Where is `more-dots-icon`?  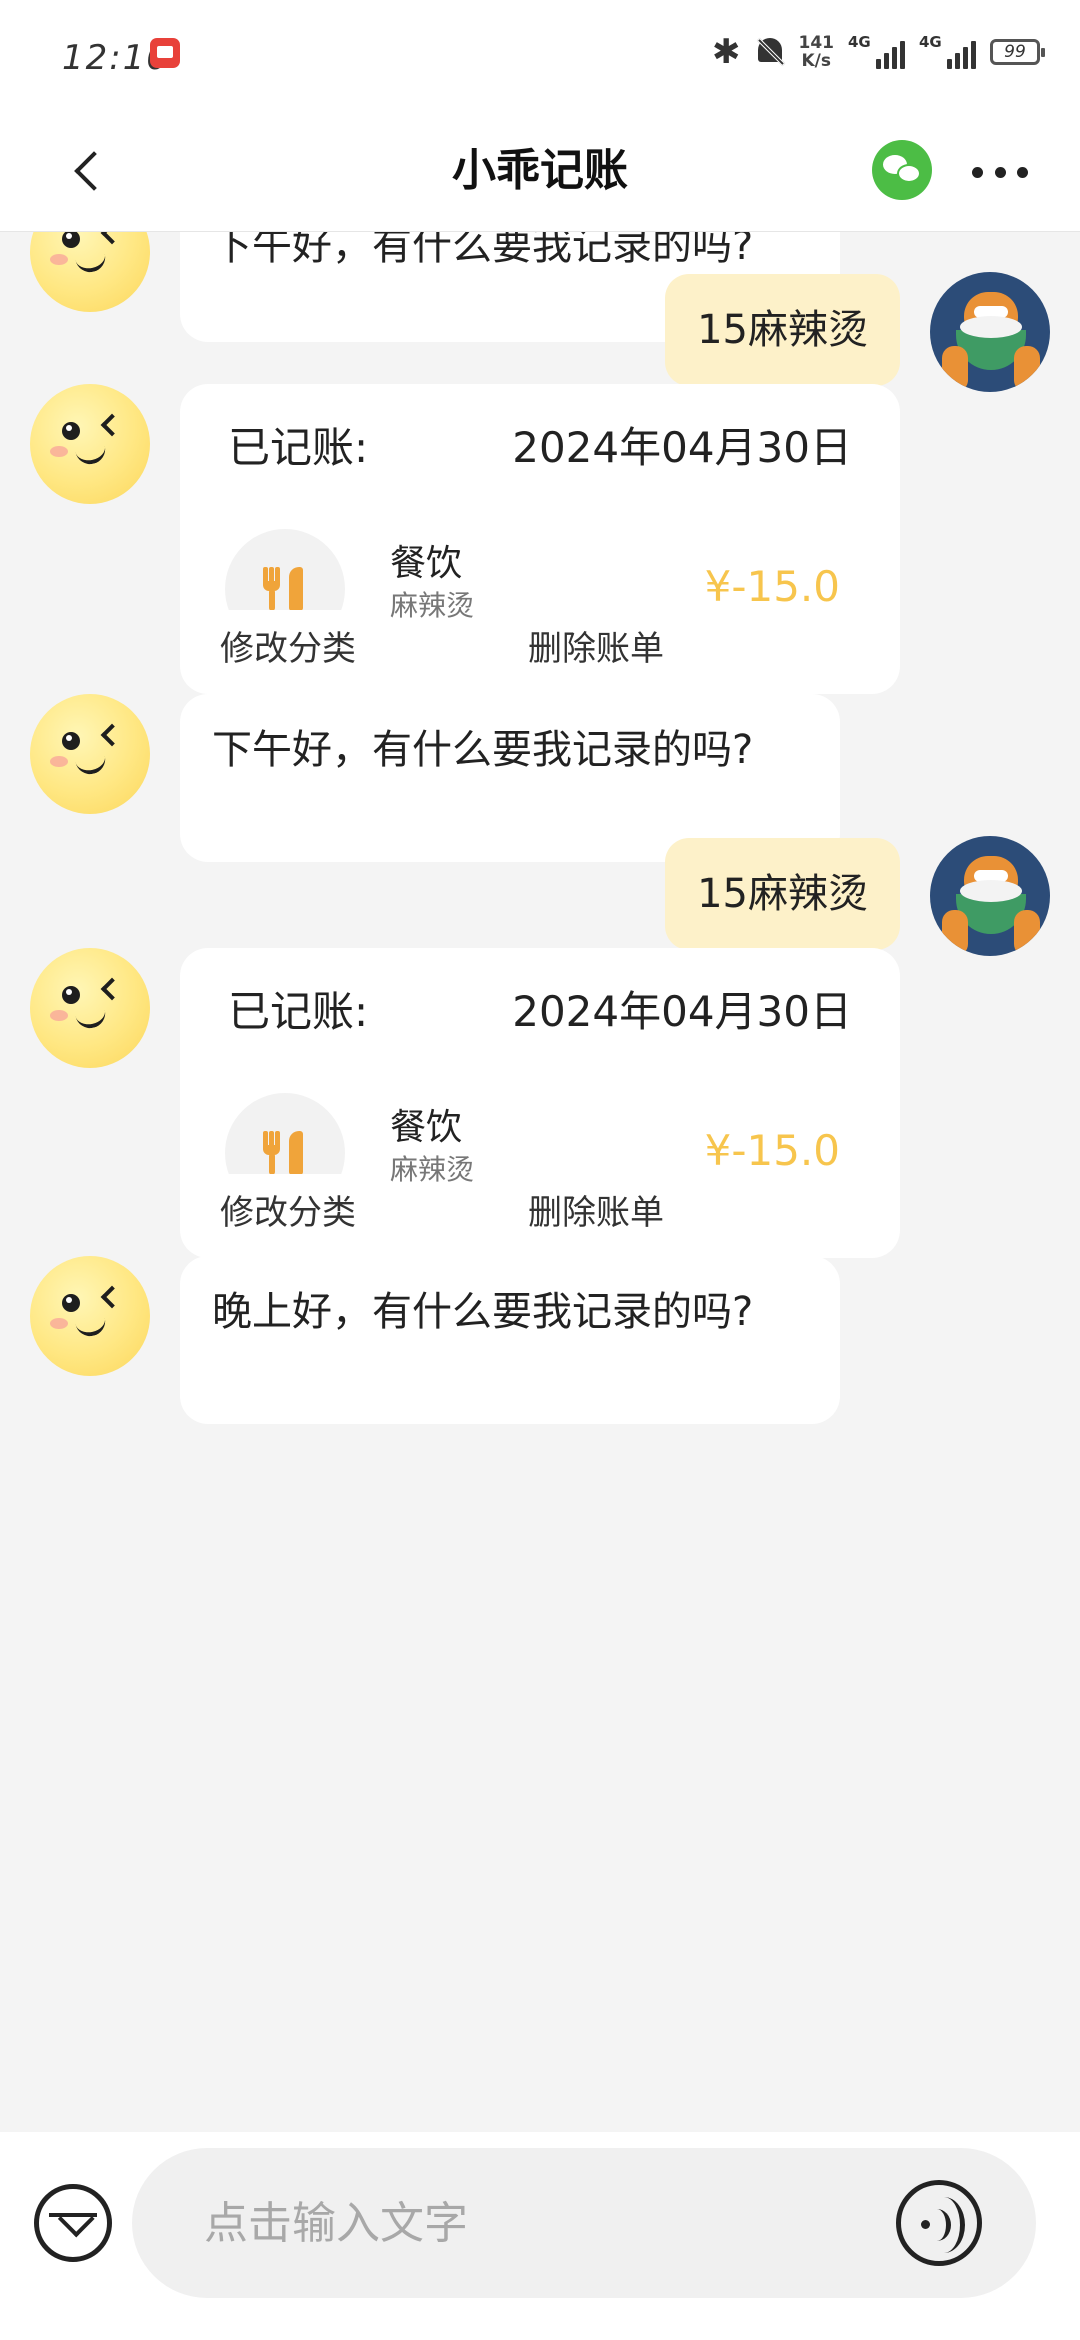
more-dots-icon is located at coordinates (1000, 172).